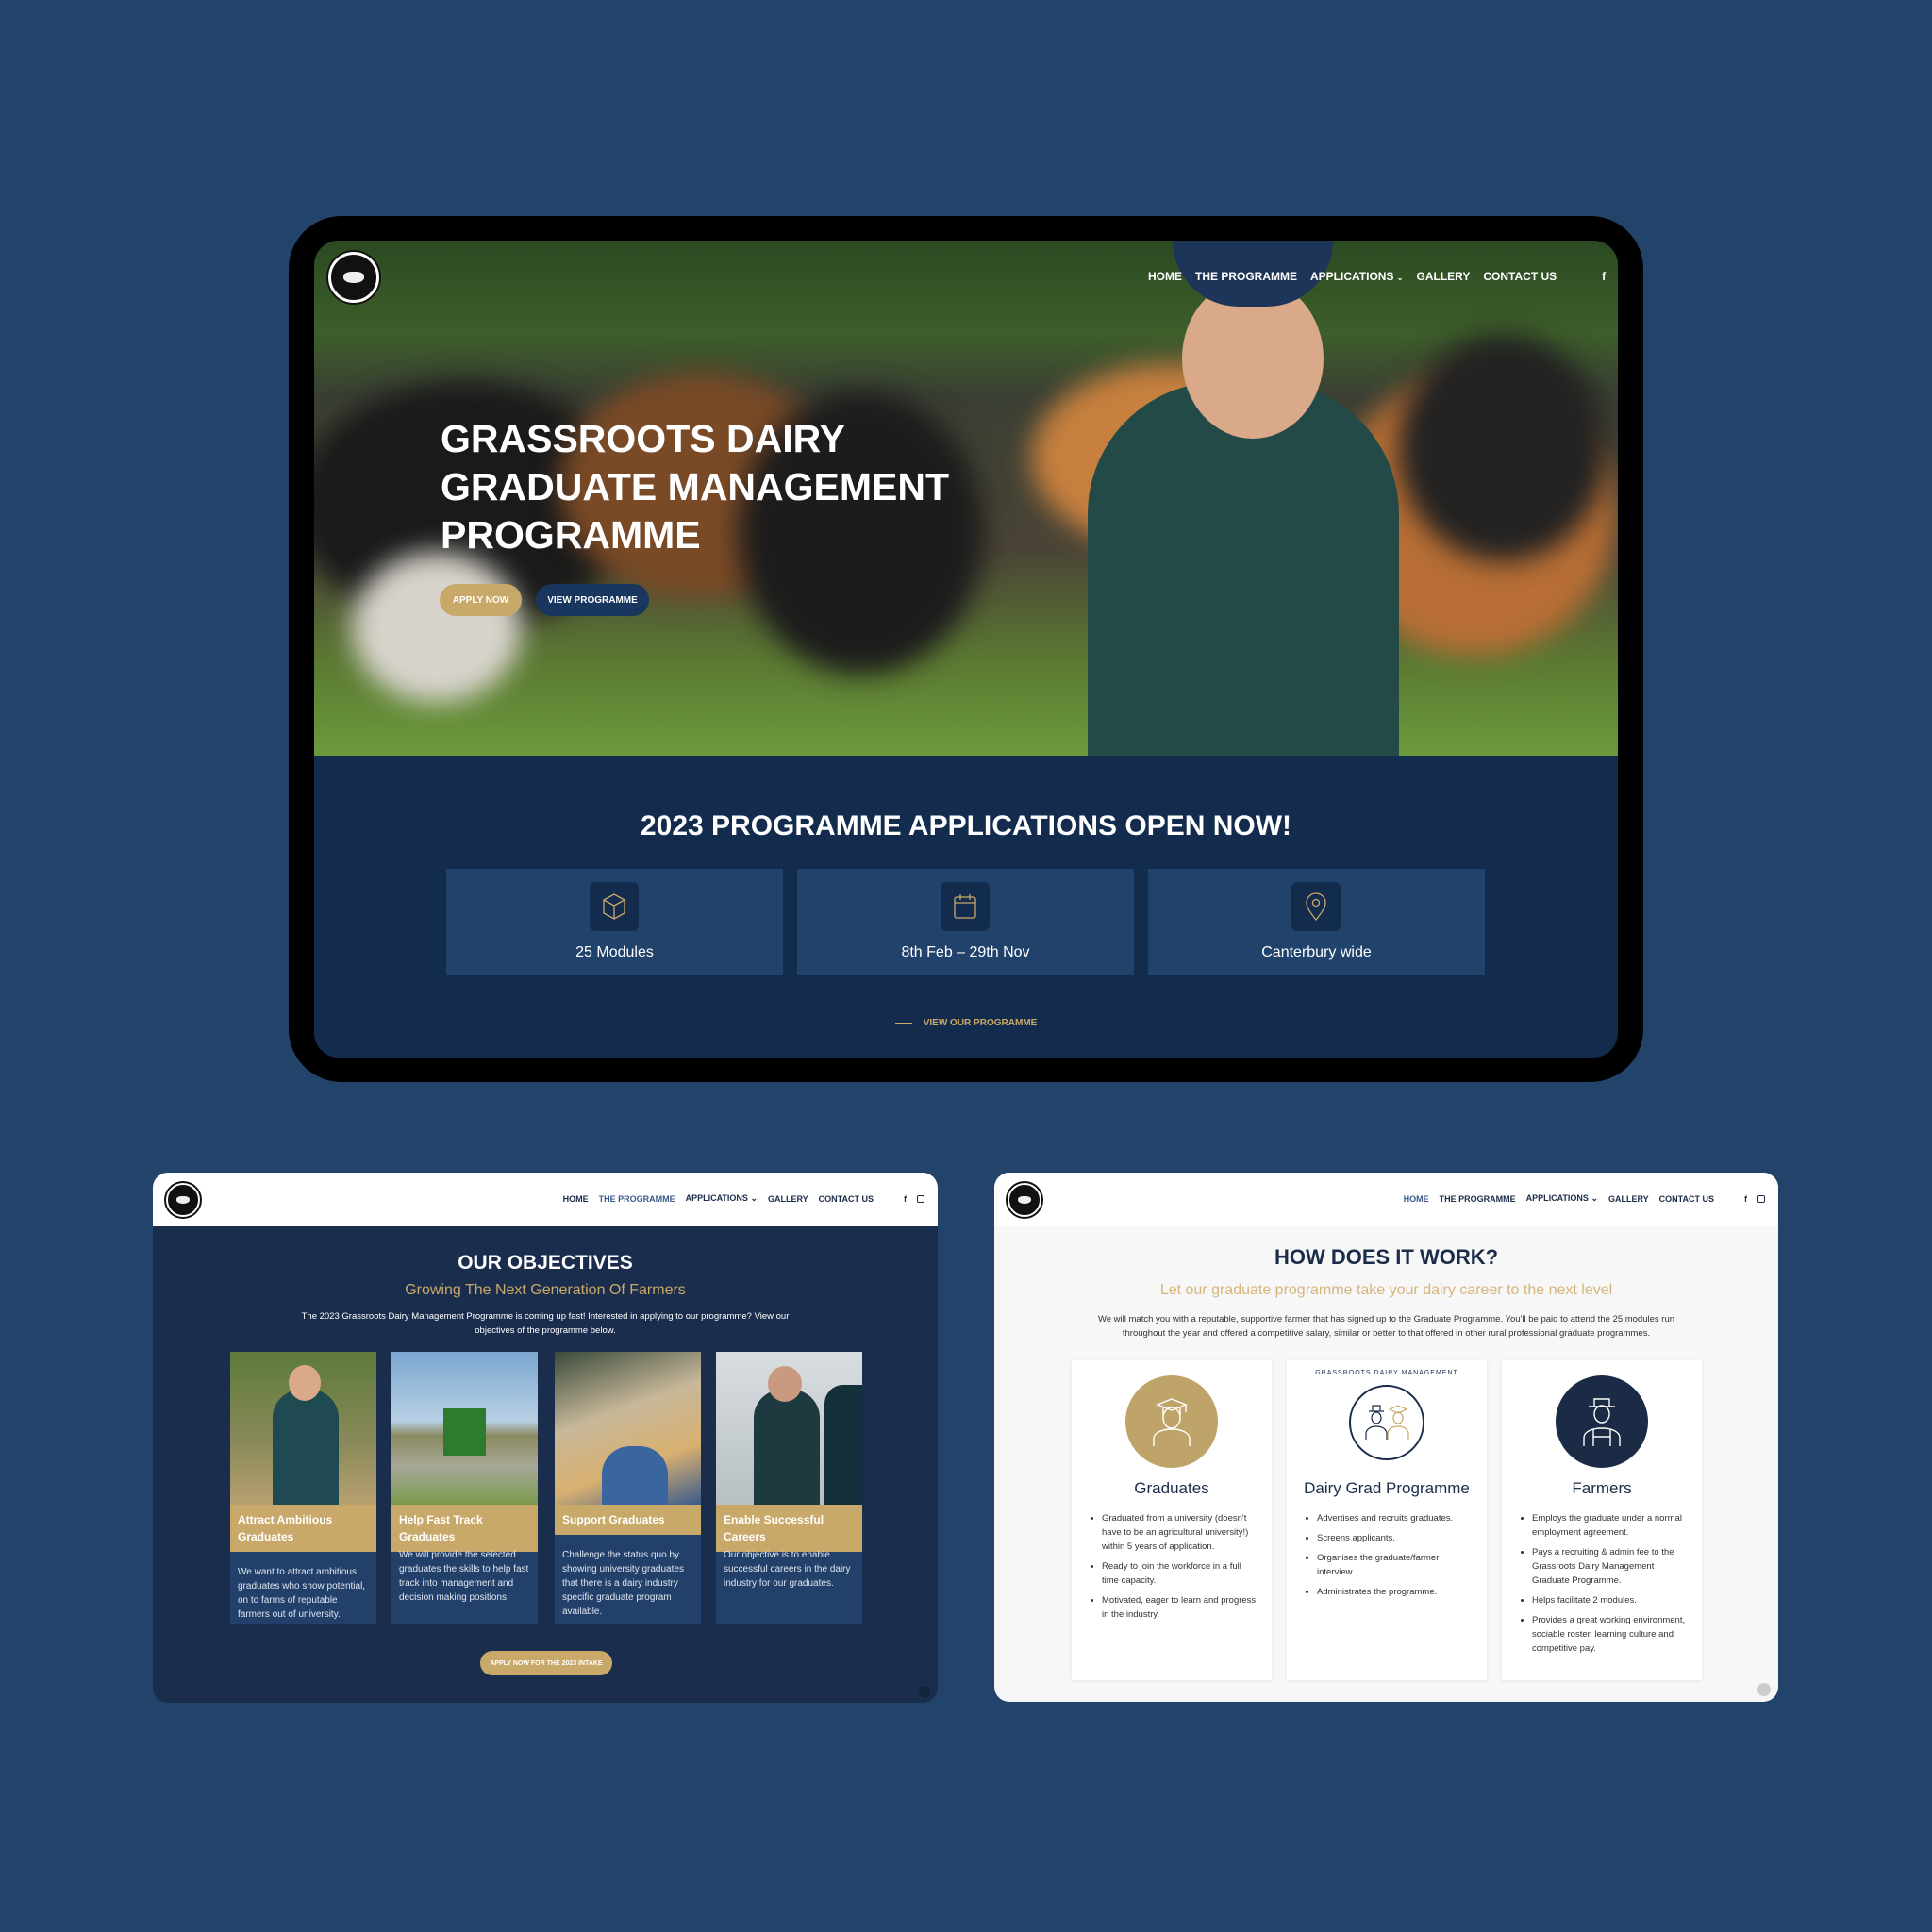 The height and width of the screenshot is (1932, 1932). I want to click on farmer-photo, so click(303, 1429).